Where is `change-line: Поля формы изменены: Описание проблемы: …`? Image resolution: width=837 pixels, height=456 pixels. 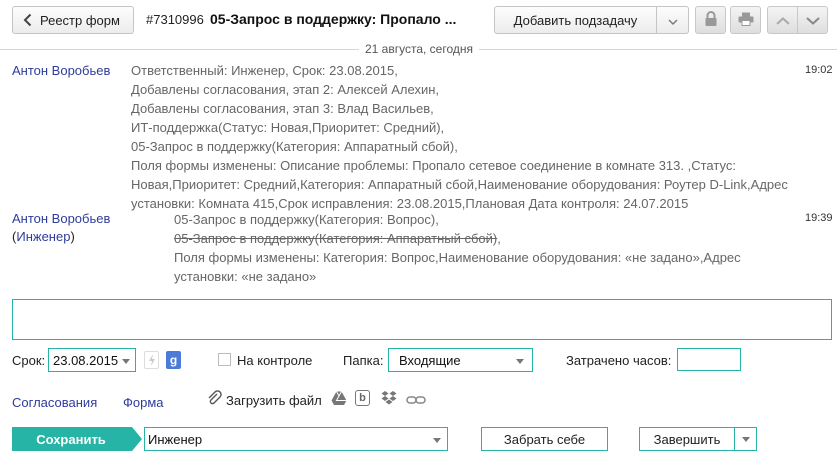
change-line: Поля формы изменены: Описание проблемы: … is located at coordinates (459, 184).